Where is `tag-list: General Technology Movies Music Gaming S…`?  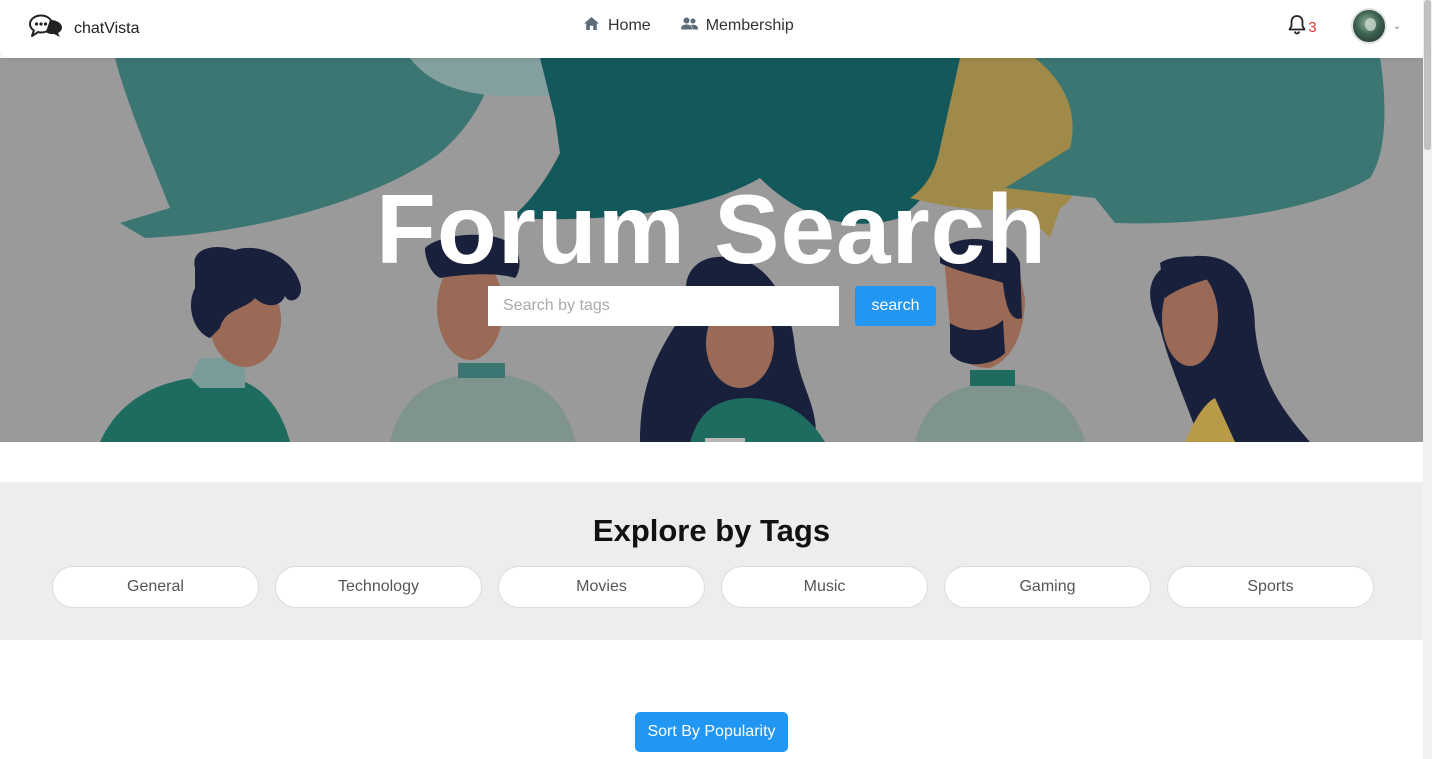 tag-list: General Technology Movies Music Gaming S… is located at coordinates (713, 587).